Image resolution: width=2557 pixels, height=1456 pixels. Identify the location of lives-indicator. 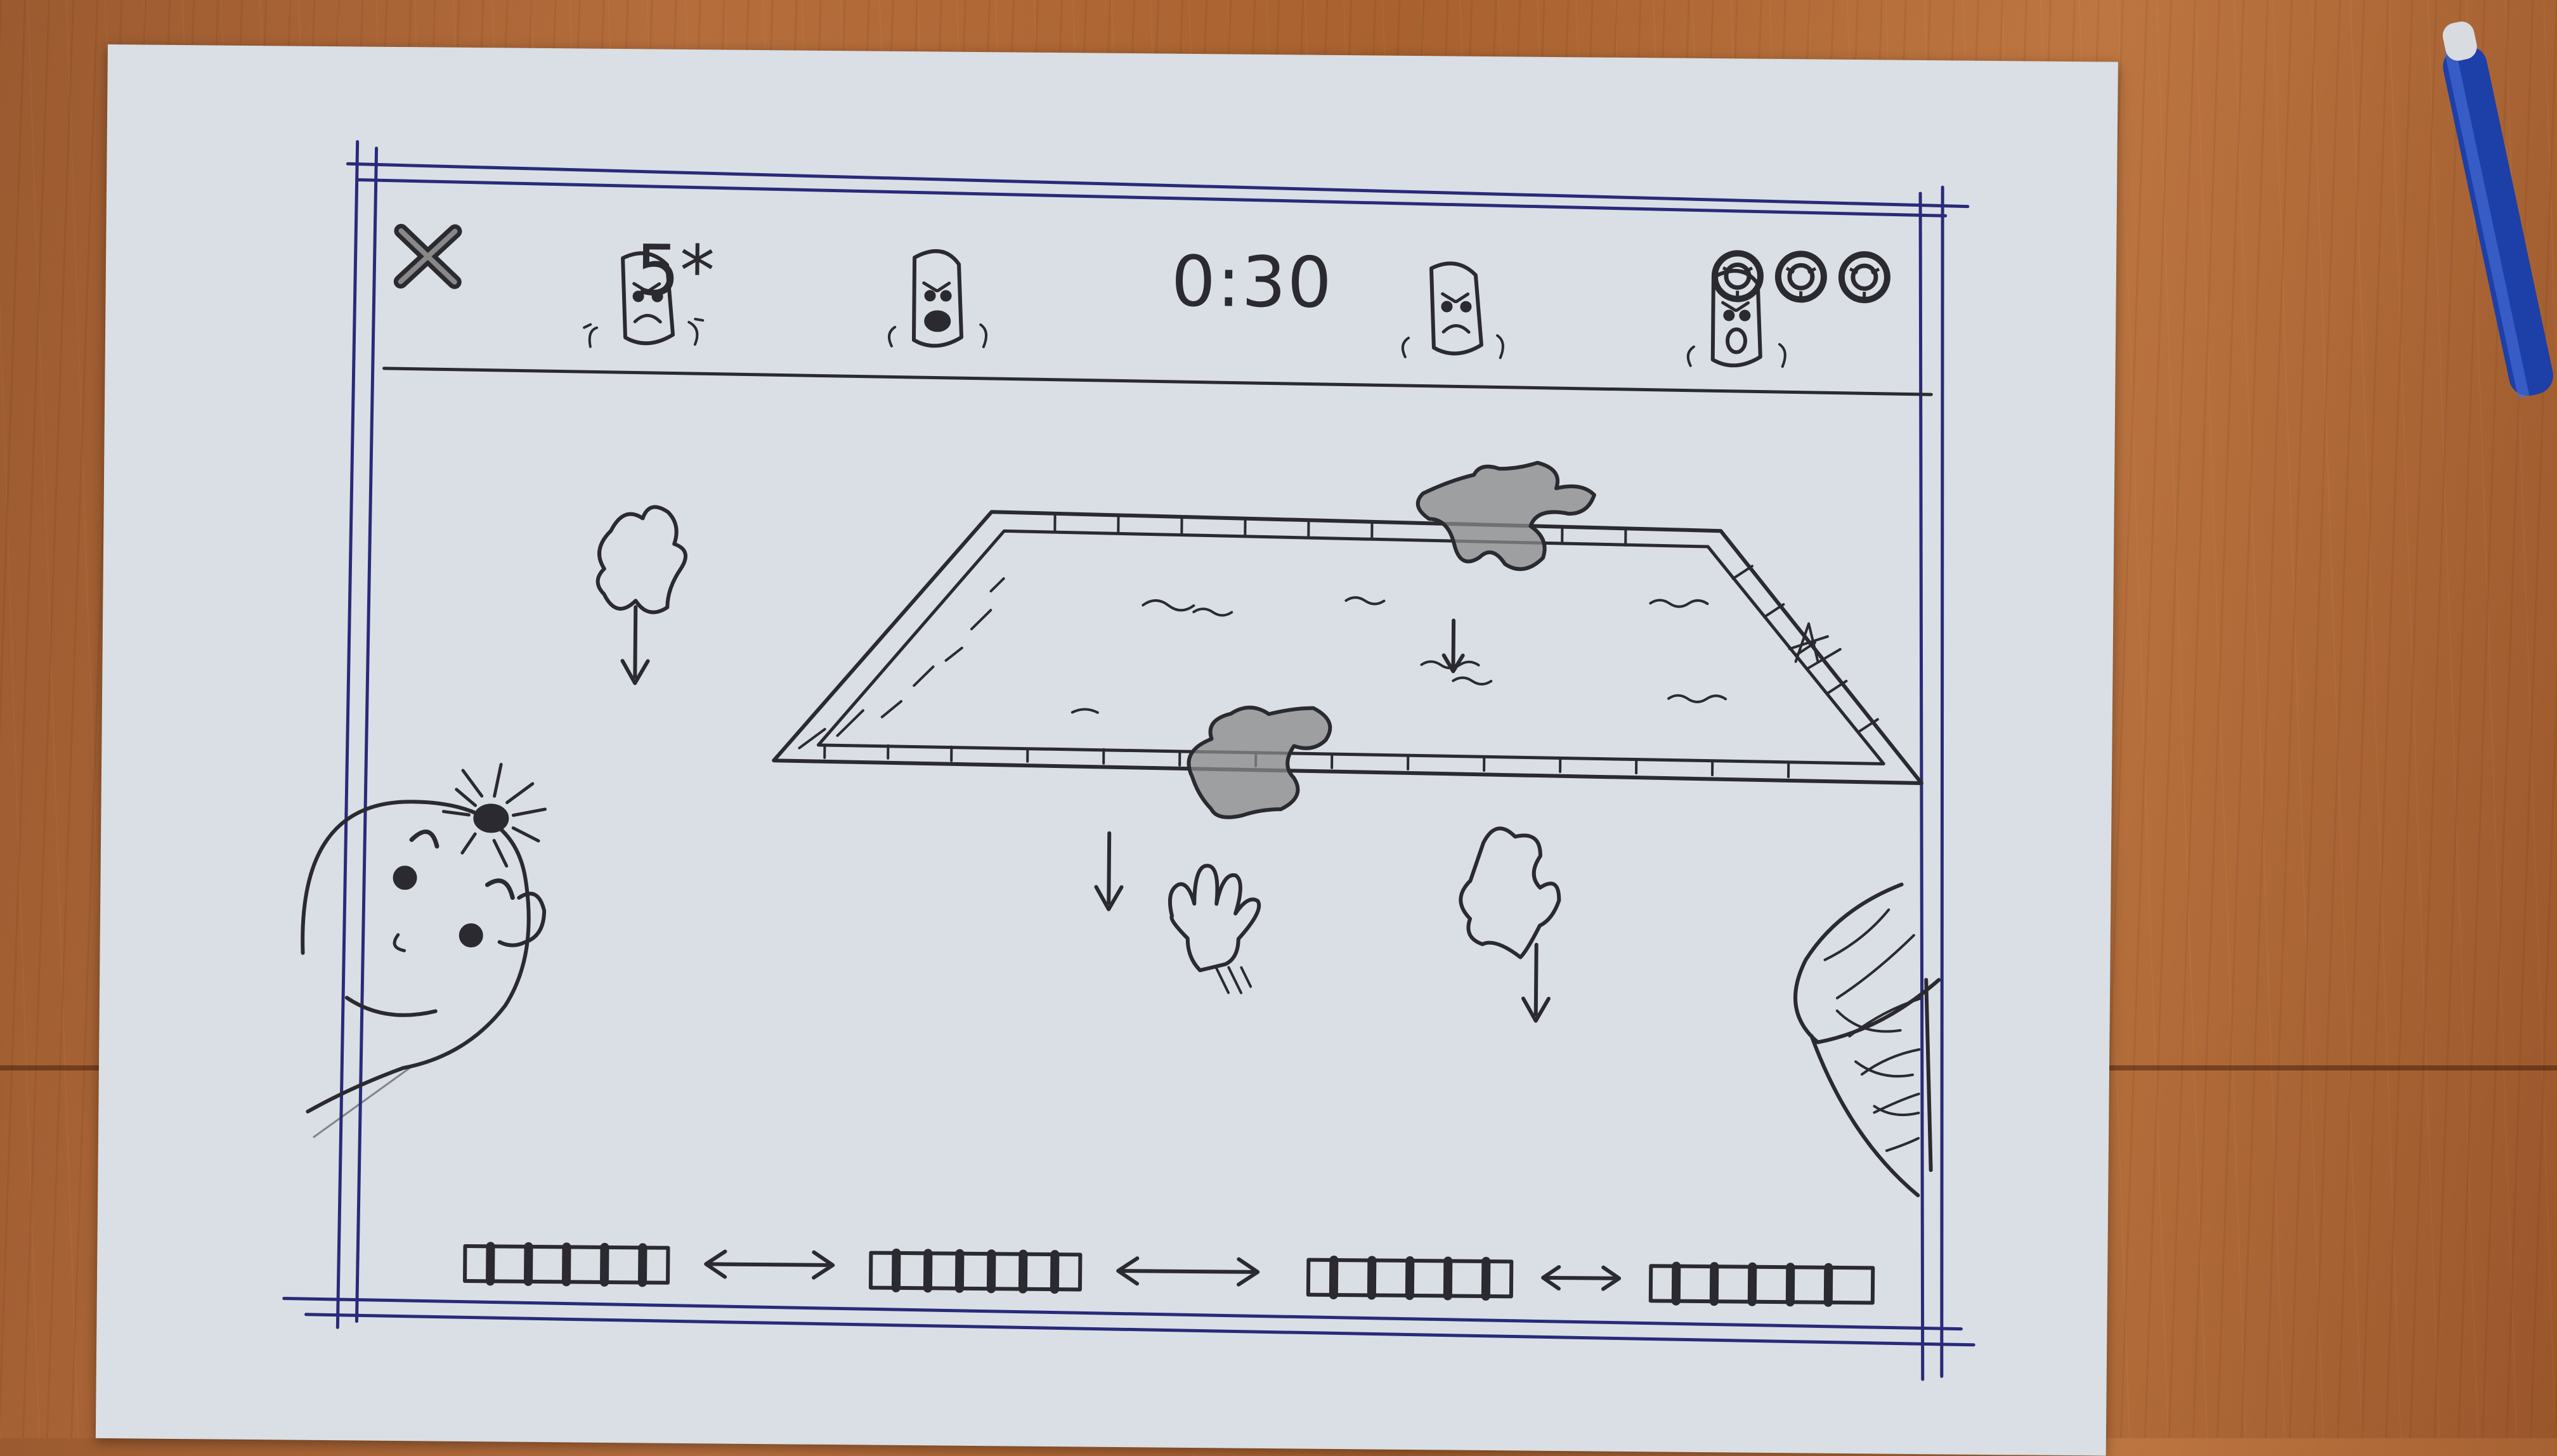
(1806, 281).